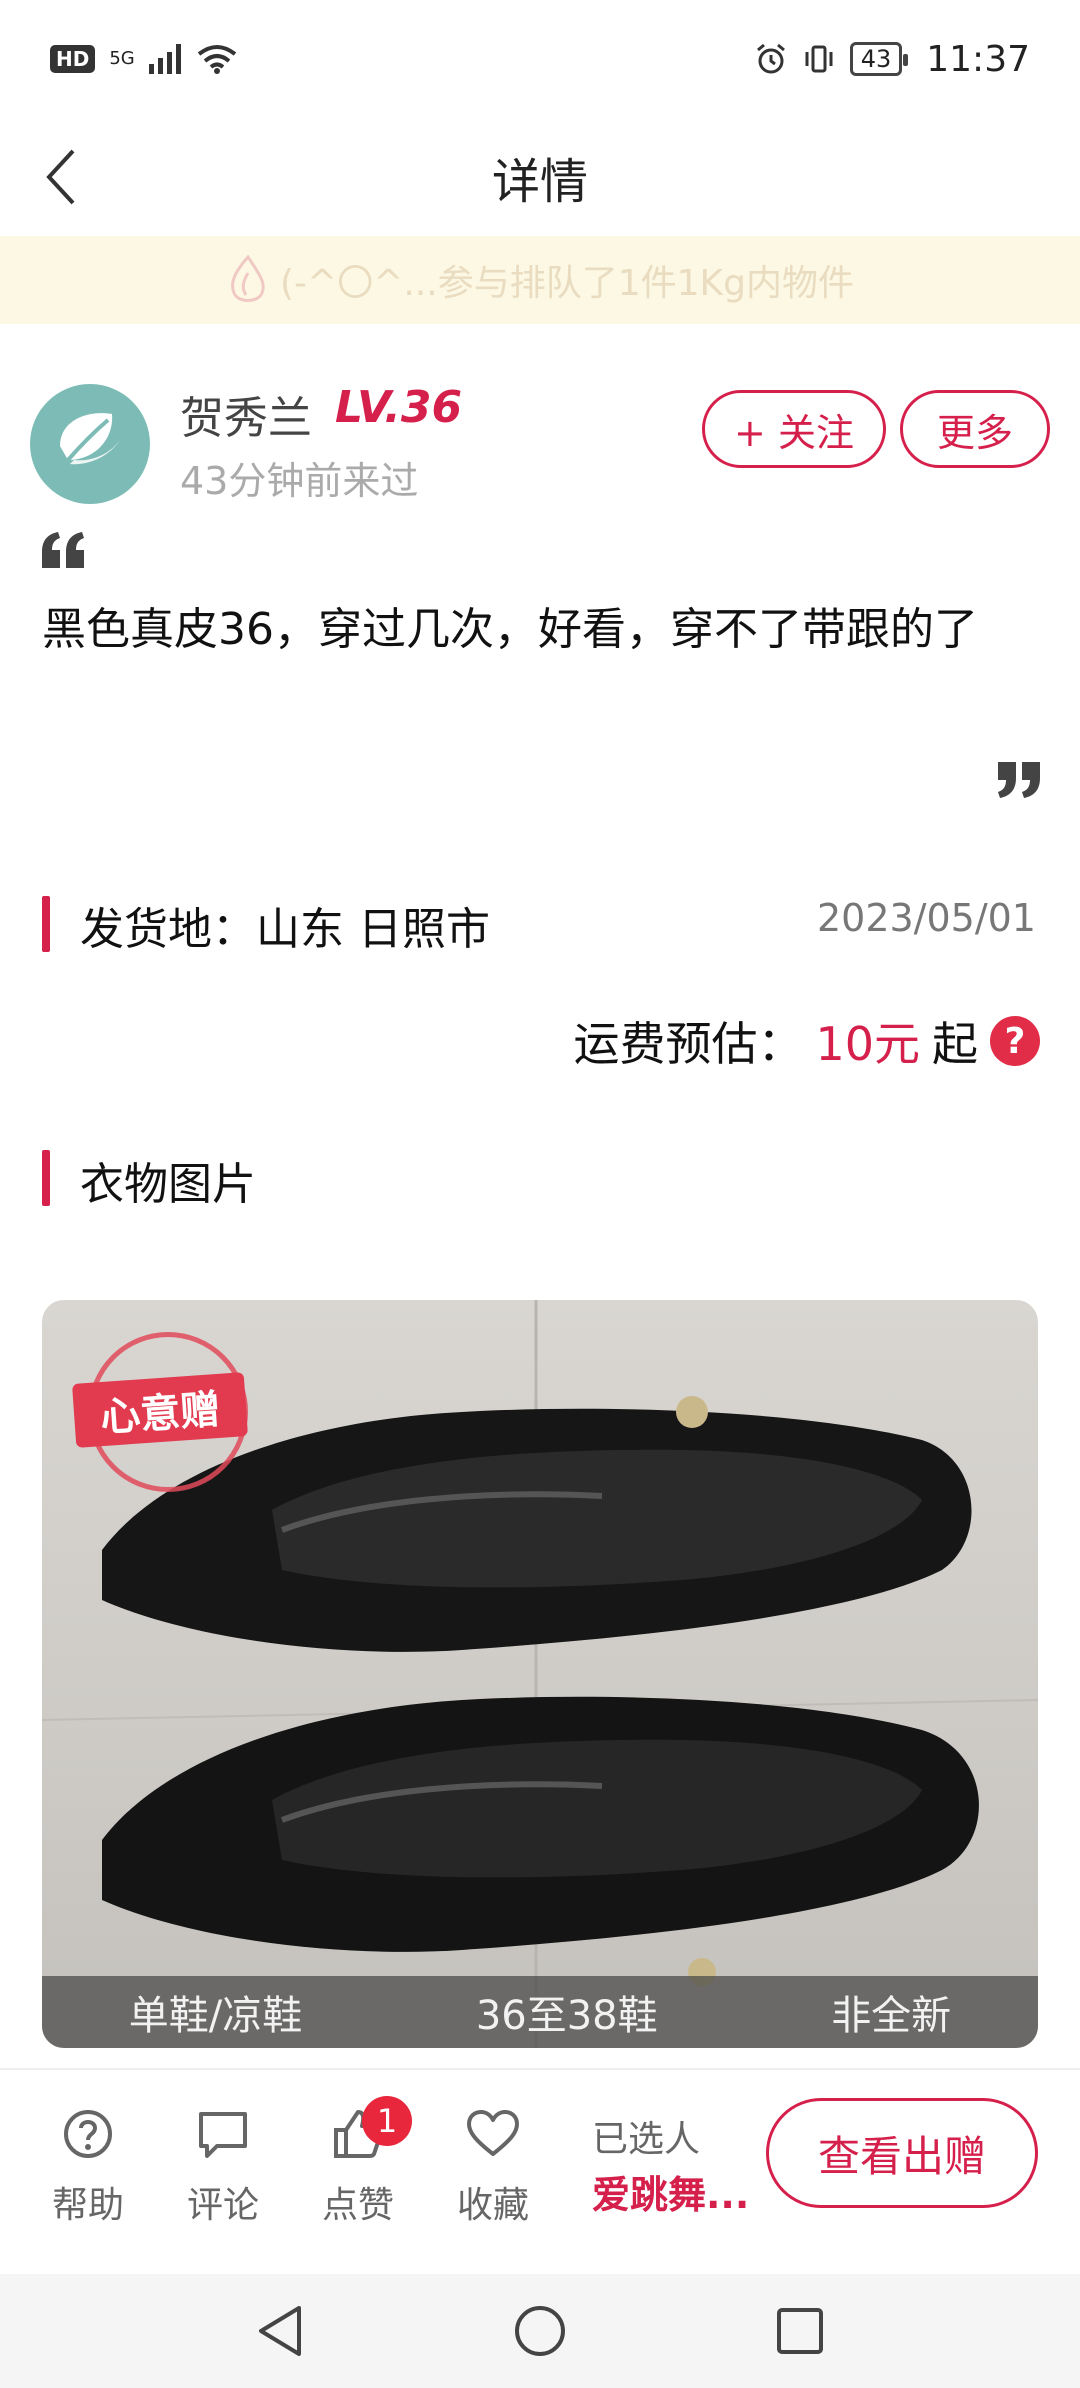  I want to click on system-recents-button, so click(800, 2331).